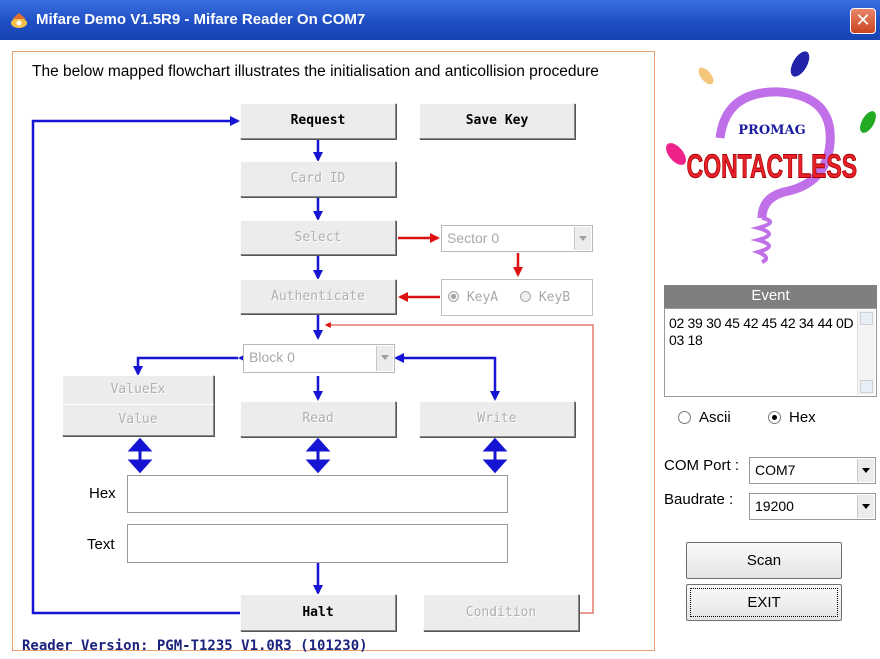 This screenshot has height=659, width=880. Describe the element at coordinates (525, 296) in the screenshot. I see `key-b-radio` at that location.